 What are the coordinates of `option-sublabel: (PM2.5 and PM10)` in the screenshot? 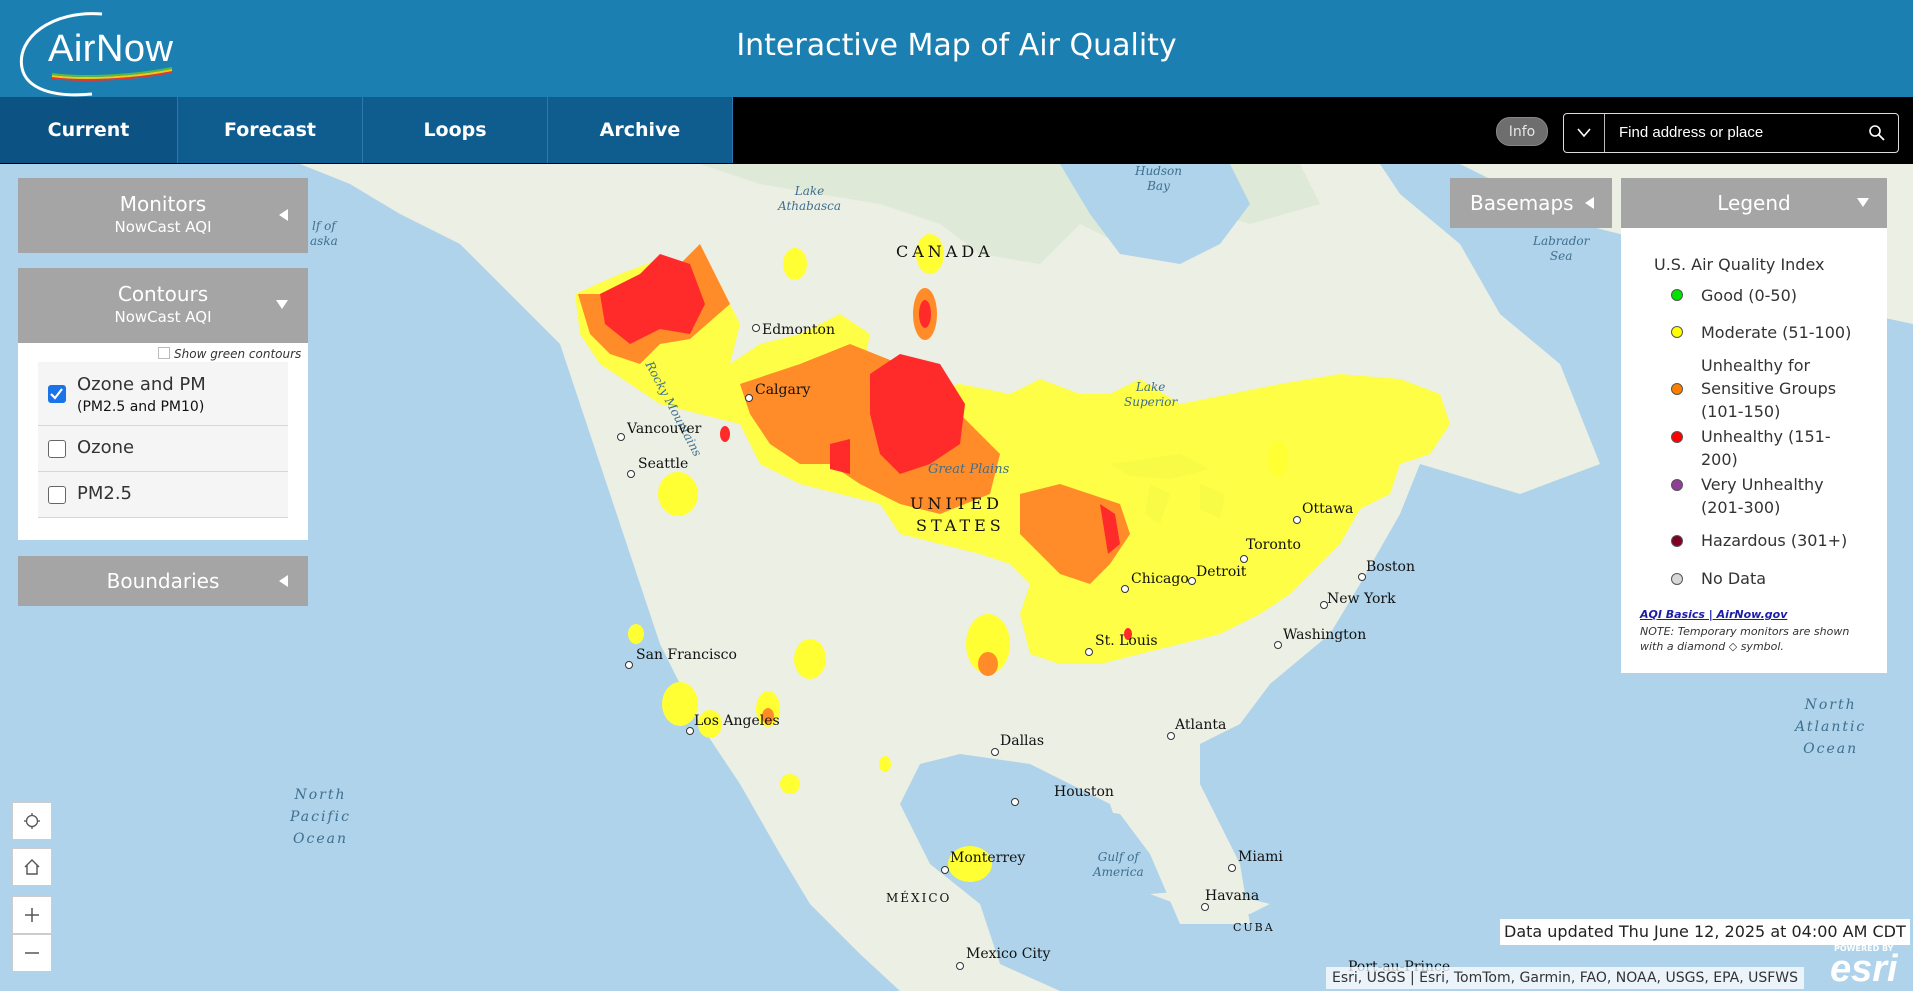 It's located at (141, 407).